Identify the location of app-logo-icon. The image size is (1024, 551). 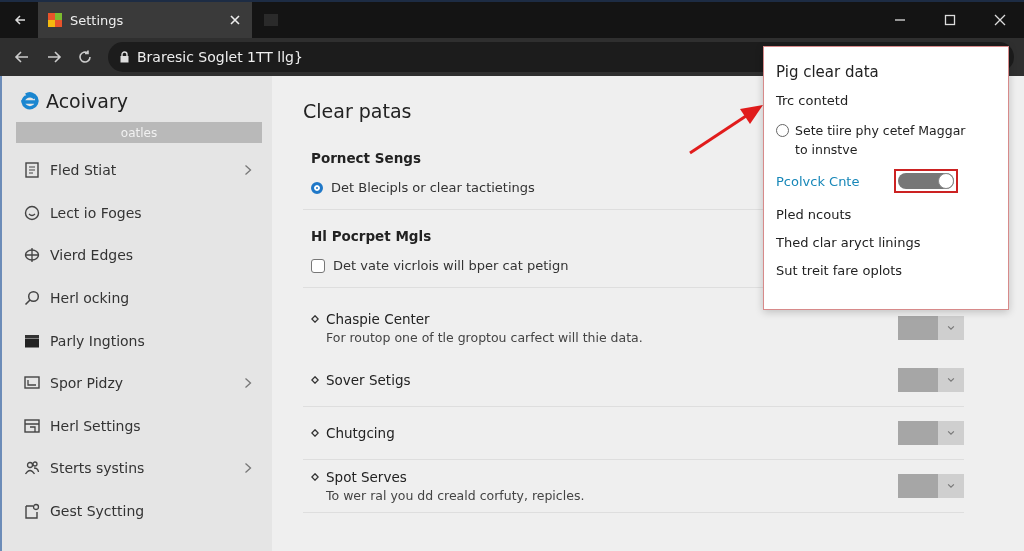
(55, 20).